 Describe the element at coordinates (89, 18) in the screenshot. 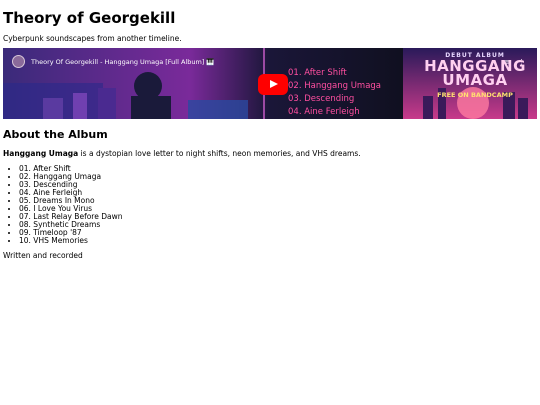

I see `page-title: Theory of Georgekill` at that location.